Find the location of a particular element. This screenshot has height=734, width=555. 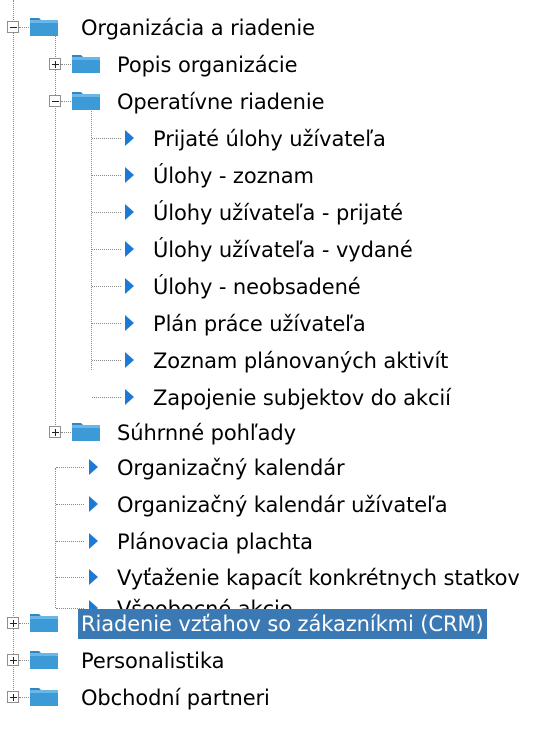

tree-node-ulohy-neobsadene: Úlohy - neobsadené is located at coordinates (257, 286).